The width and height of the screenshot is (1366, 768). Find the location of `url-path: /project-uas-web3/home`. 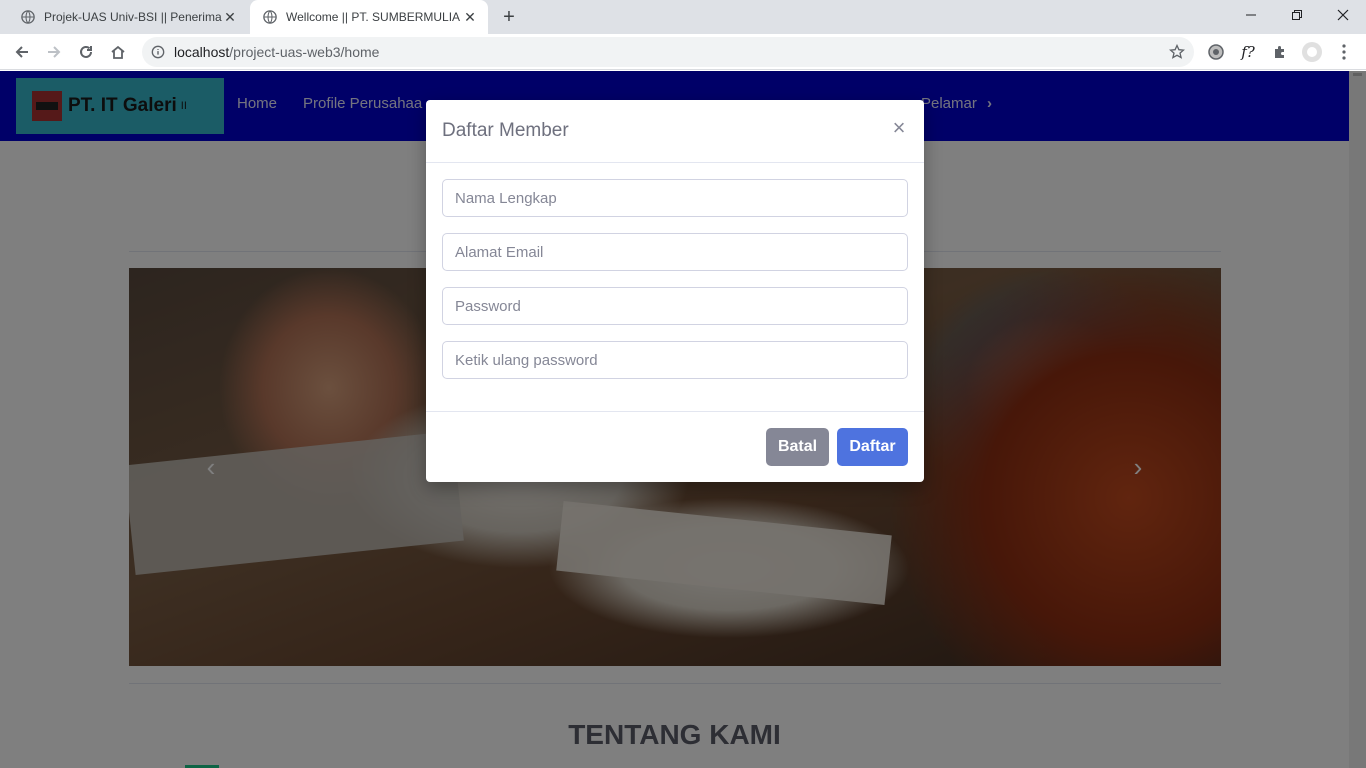

url-path: /project-uas-web3/home is located at coordinates (304, 52).